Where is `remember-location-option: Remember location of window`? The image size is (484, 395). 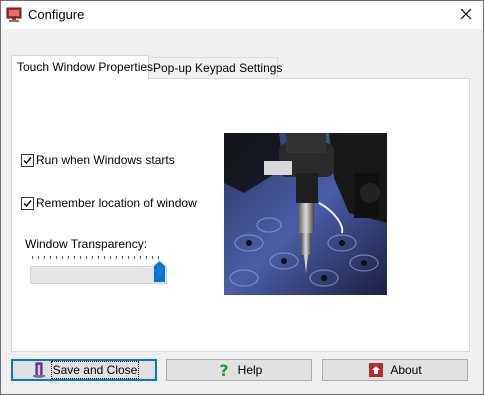
remember-location-option: Remember location of window is located at coordinates (109, 203).